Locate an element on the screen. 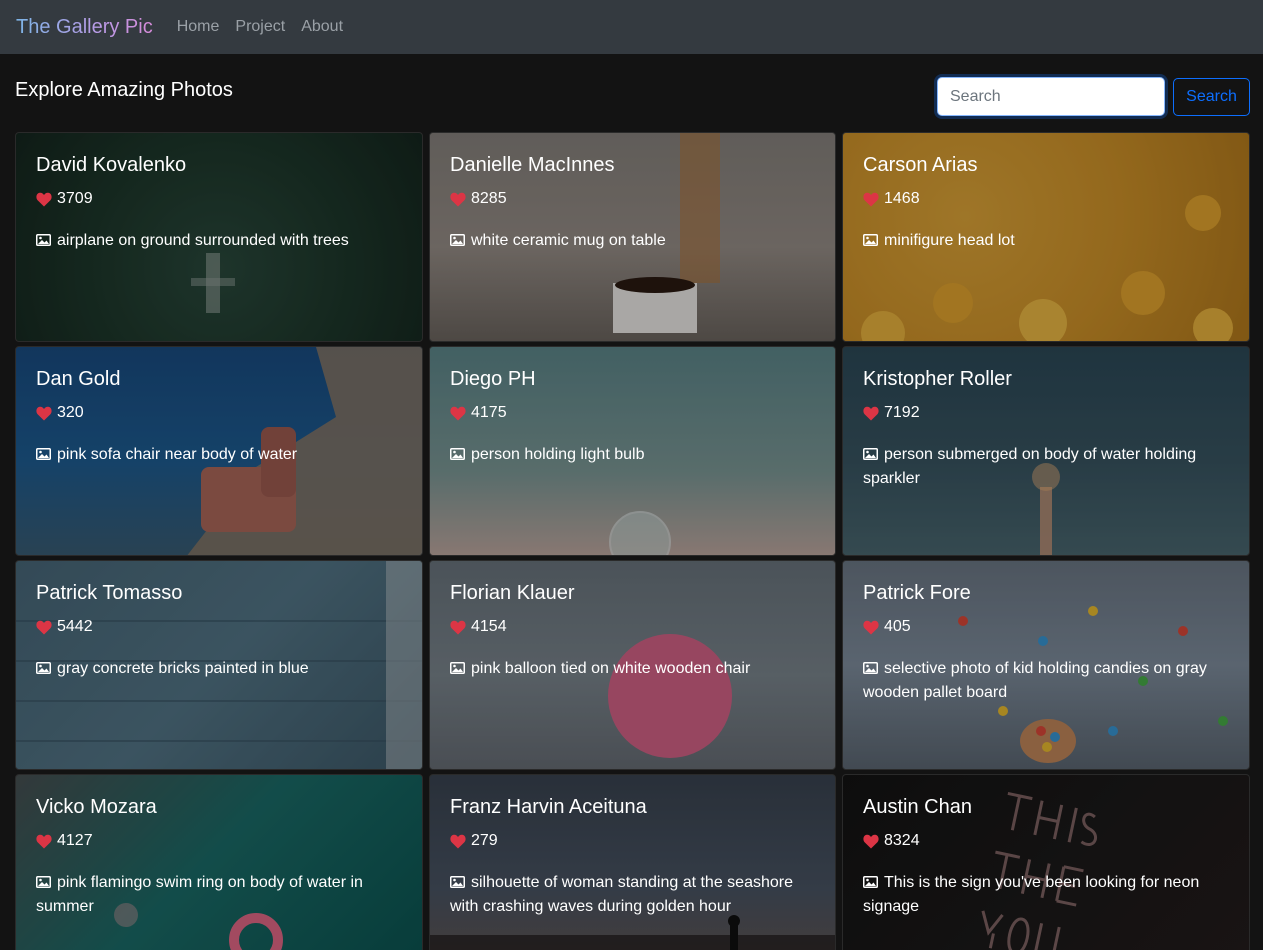 The image size is (1263, 950). likes-row: 4154 is located at coordinates (632, 627).